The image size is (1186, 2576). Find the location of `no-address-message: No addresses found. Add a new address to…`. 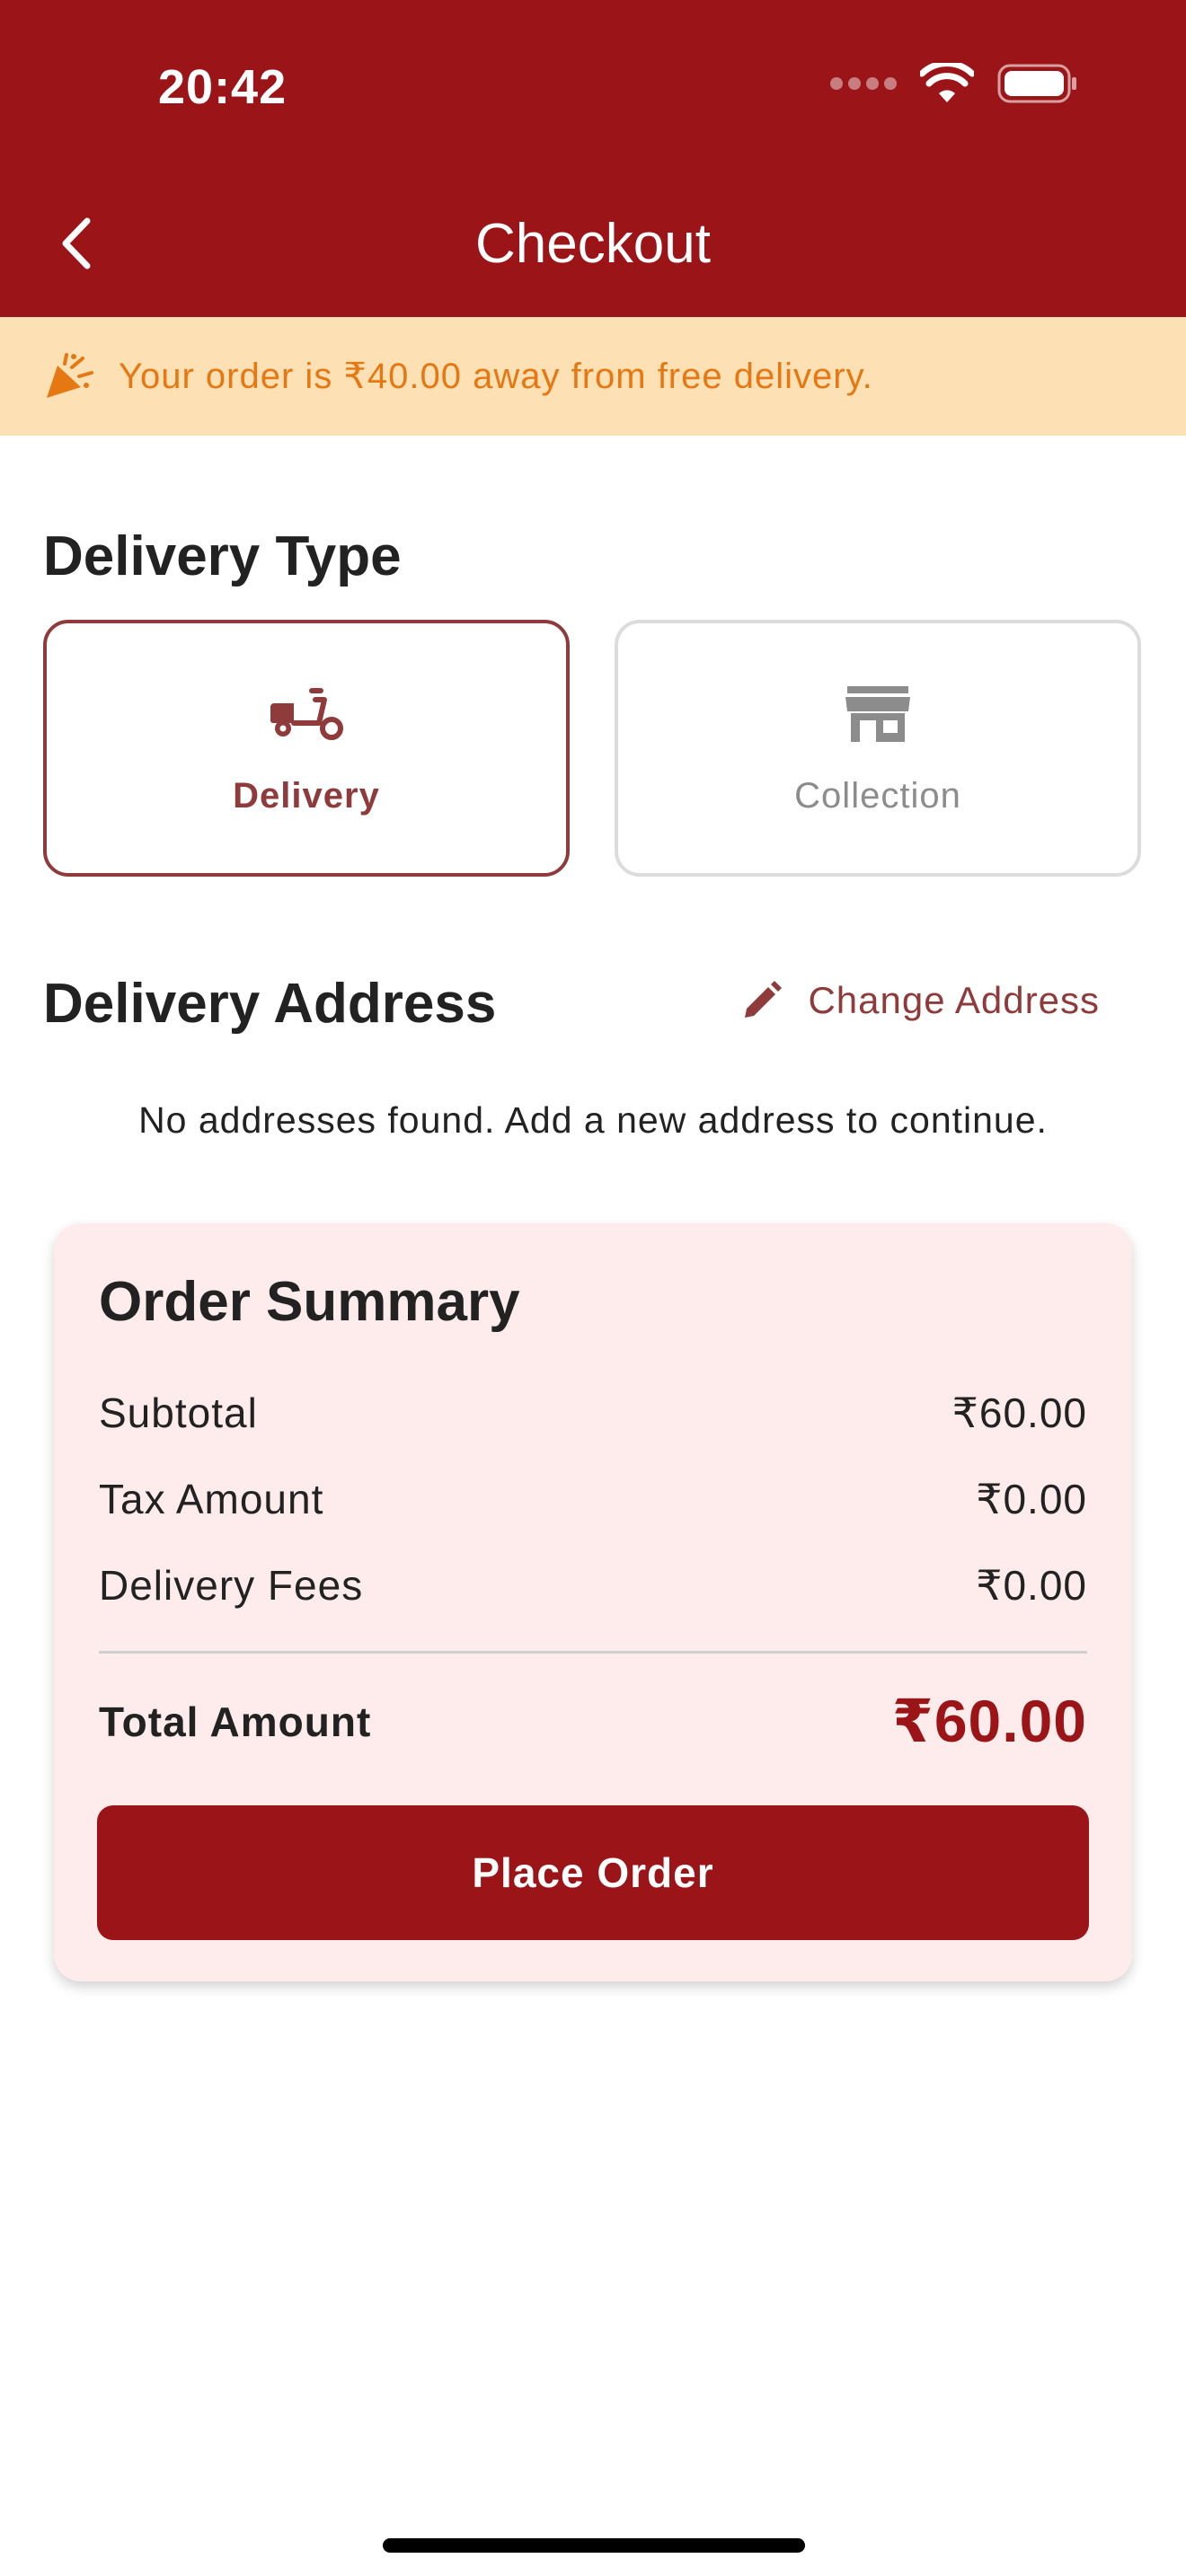

no-address-message: No addresses found. Add a new address to… is located at coordinates (593, 1120).